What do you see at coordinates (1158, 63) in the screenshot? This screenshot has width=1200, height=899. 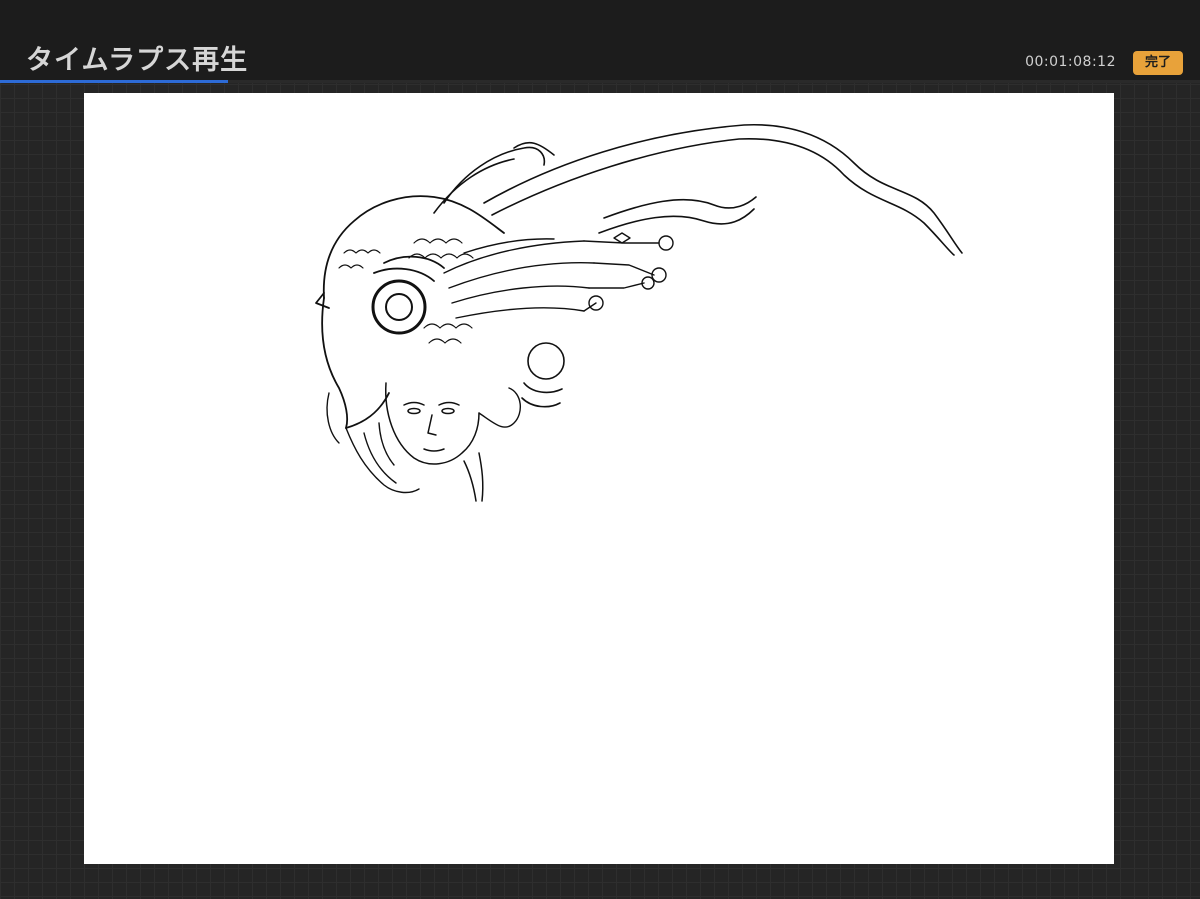 I see `done-button: 完了` at bounding box center [1158, 63].